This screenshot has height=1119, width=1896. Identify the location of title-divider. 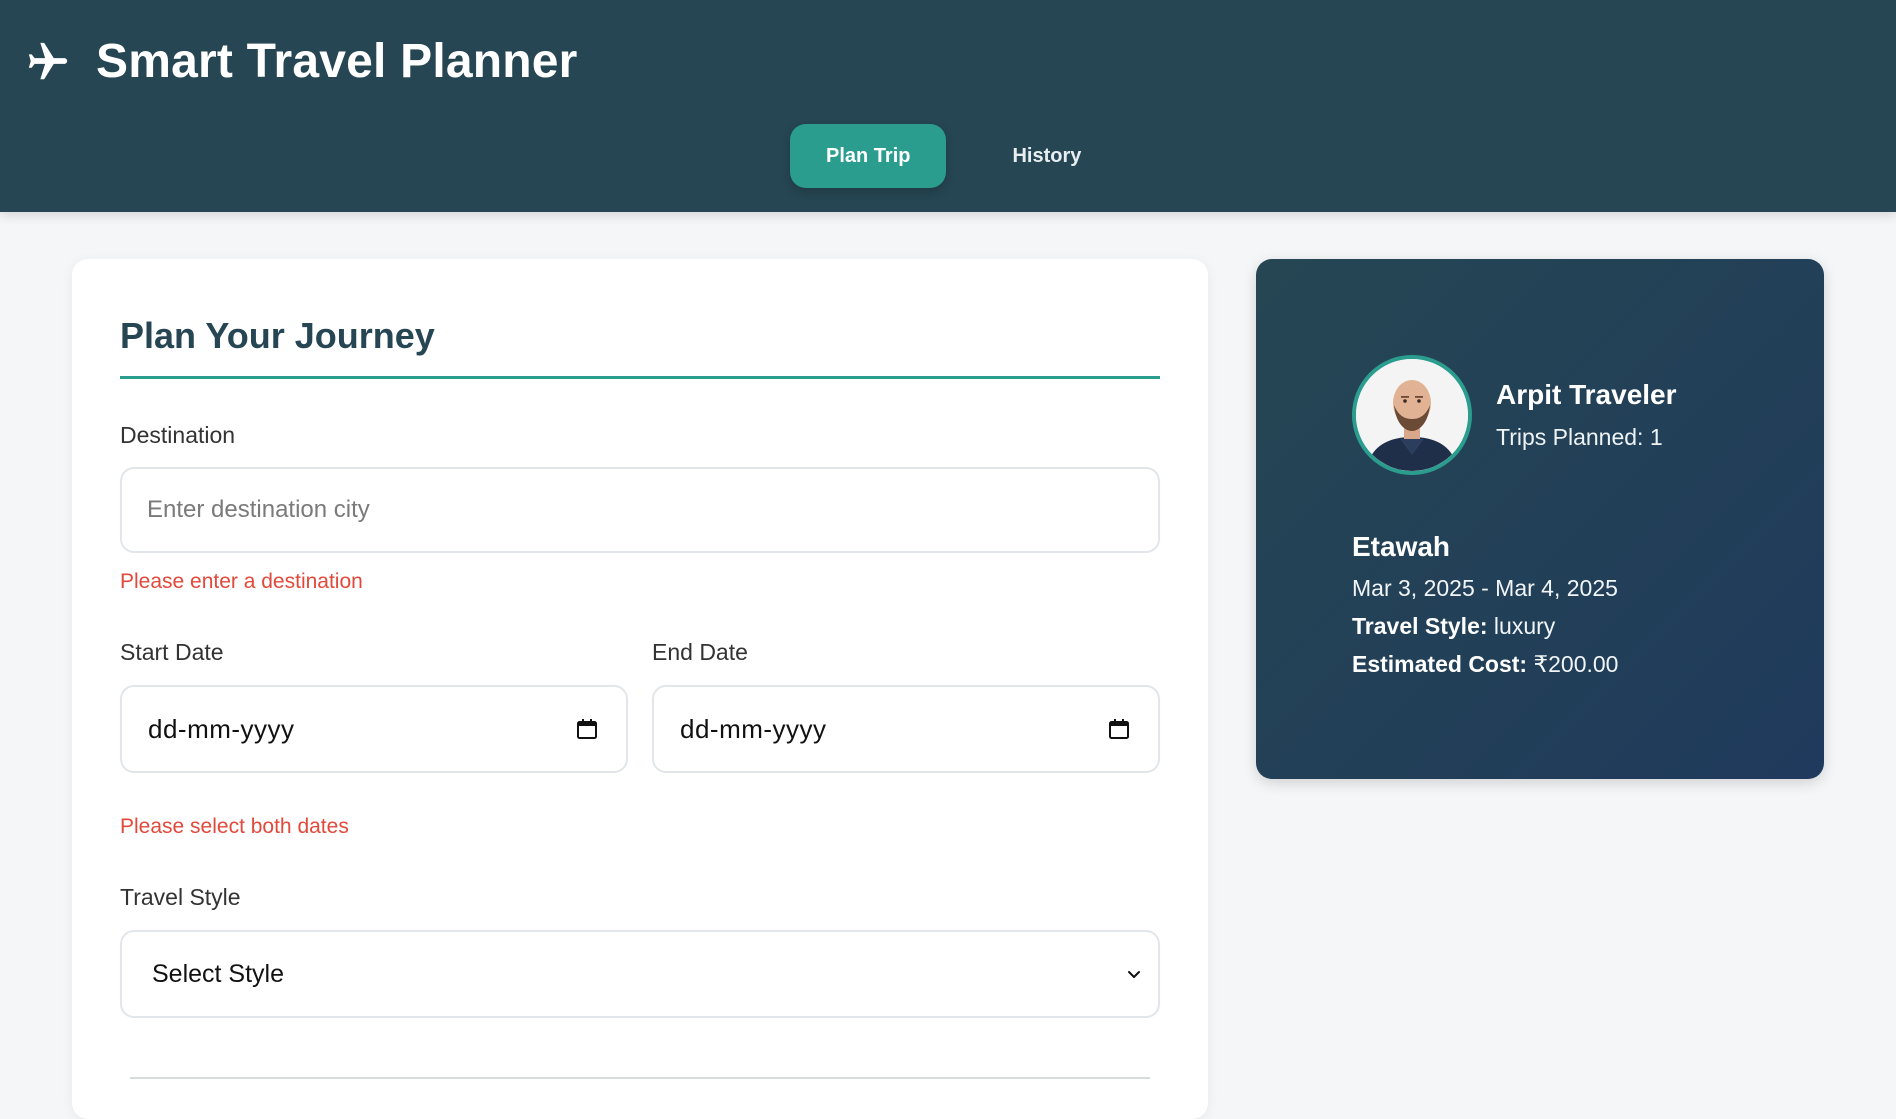
(640, 377).